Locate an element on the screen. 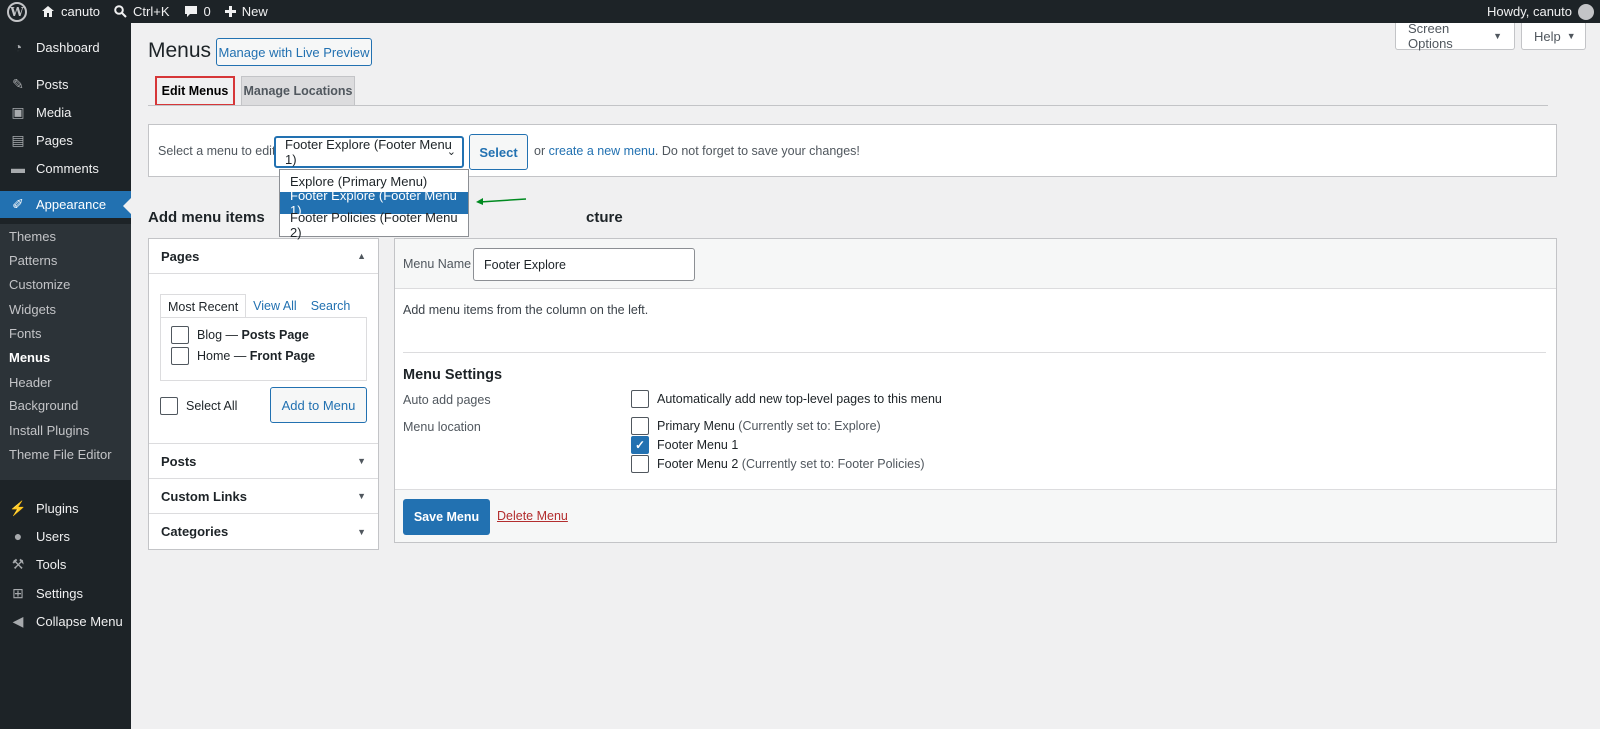 The image size is (1600, 729). sidebar-item-plugins: ⚡ Plugins is located at coordinates (65, 508).